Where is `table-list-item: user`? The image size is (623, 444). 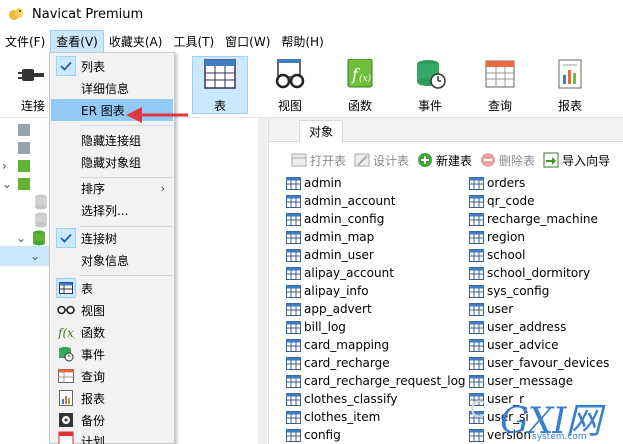
table-list-item: user is located at coordinates (539, 309).